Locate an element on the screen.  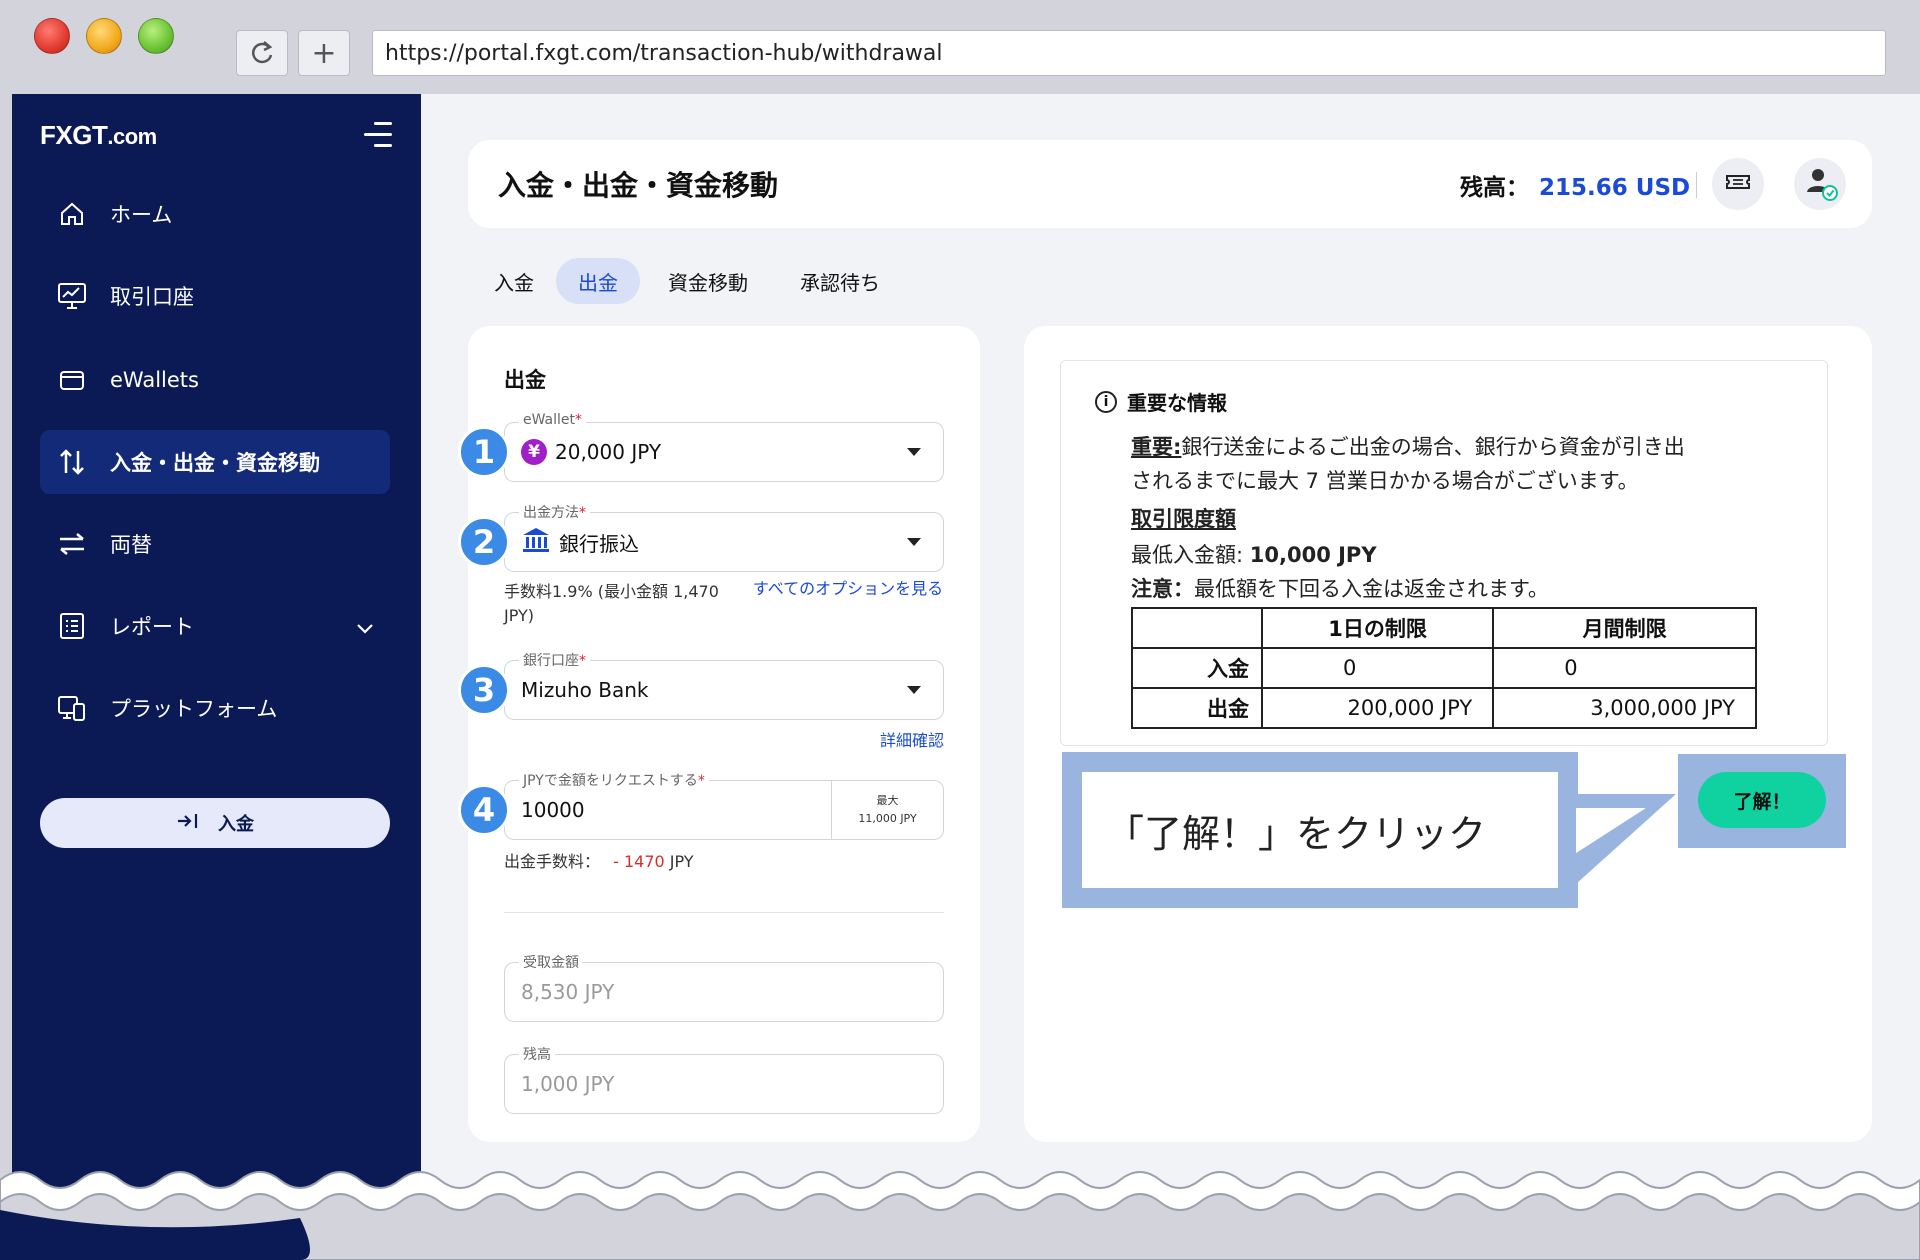
note-label: 注意： is located at coordinates (1162, 589).